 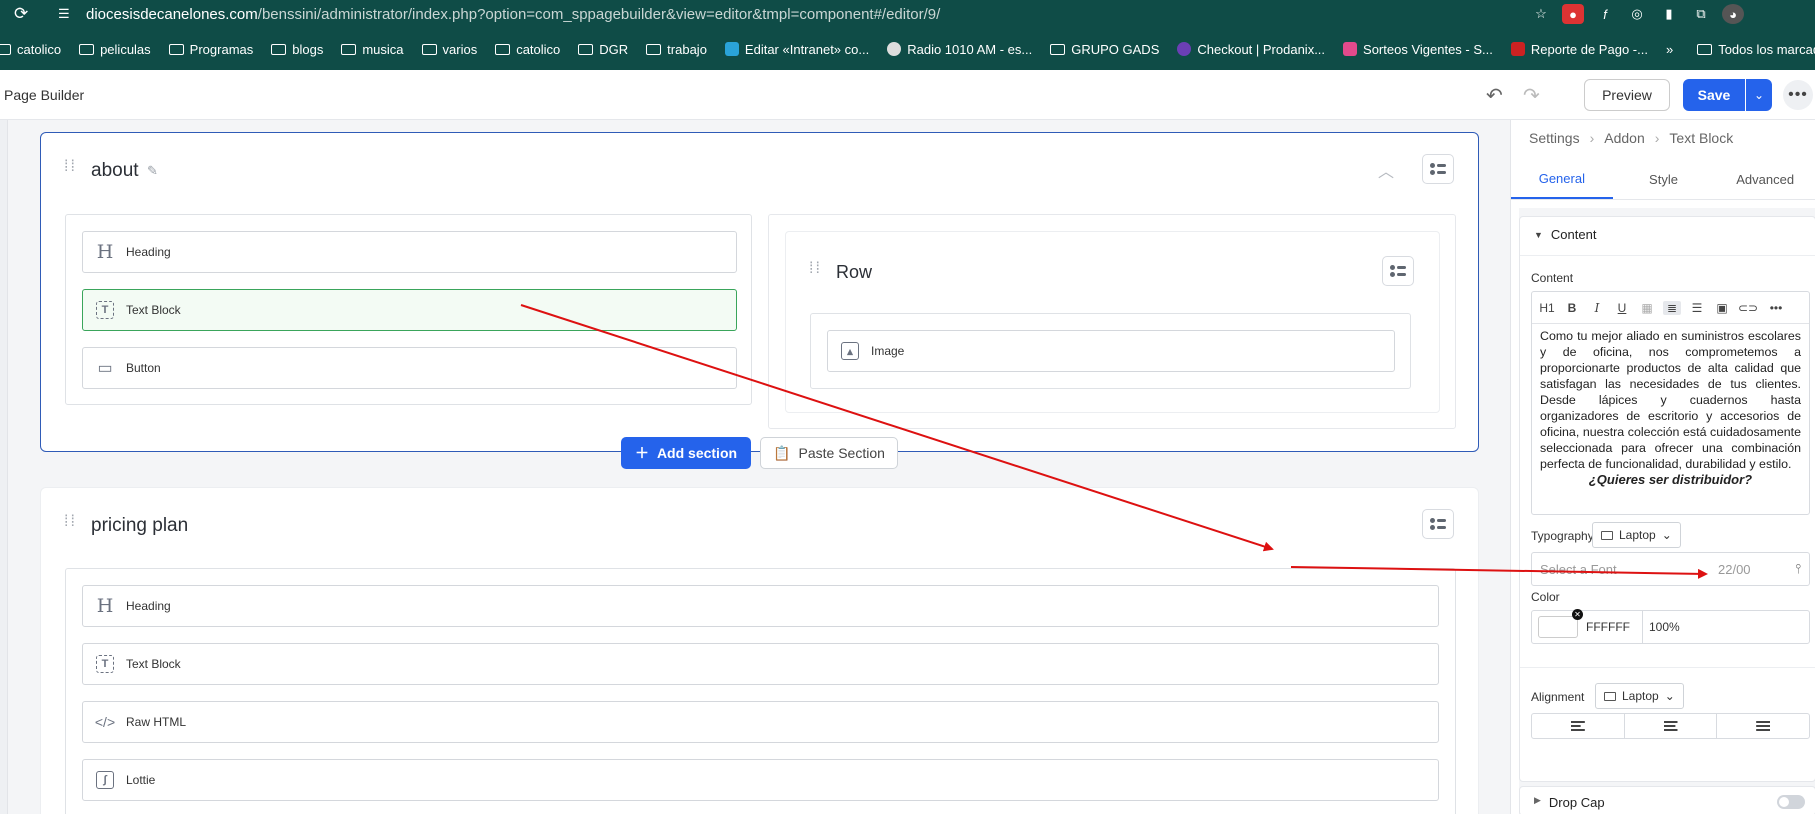 What do you see at coordinates (1667, 667) in the screenshot?
I see `divider` at bounding box center [1667, 667].